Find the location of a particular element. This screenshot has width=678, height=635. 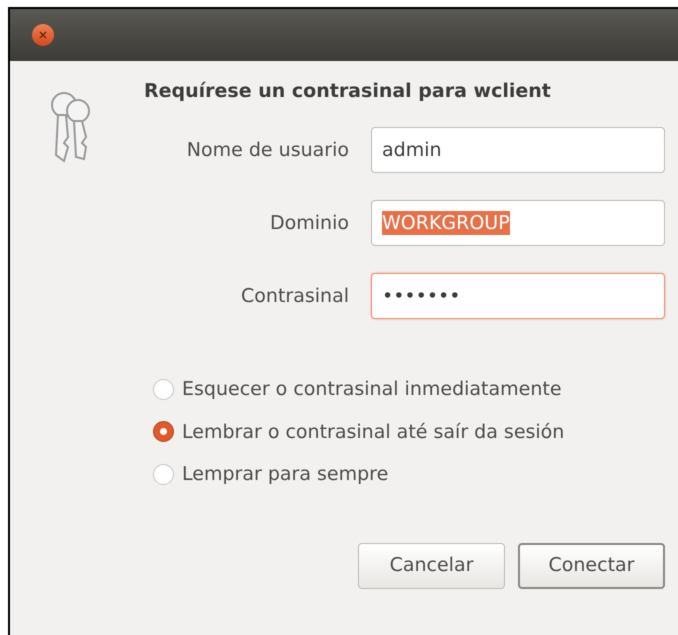

close-icon is located at coordinates (43, 35).